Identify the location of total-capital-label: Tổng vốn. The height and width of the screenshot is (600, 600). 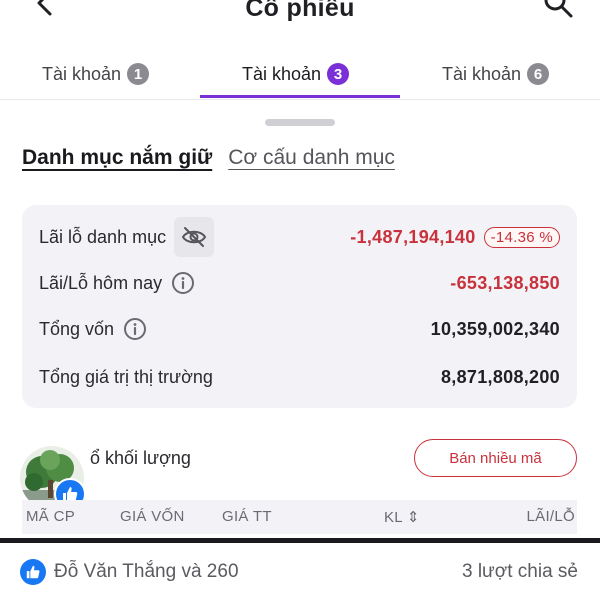
(77, 328).